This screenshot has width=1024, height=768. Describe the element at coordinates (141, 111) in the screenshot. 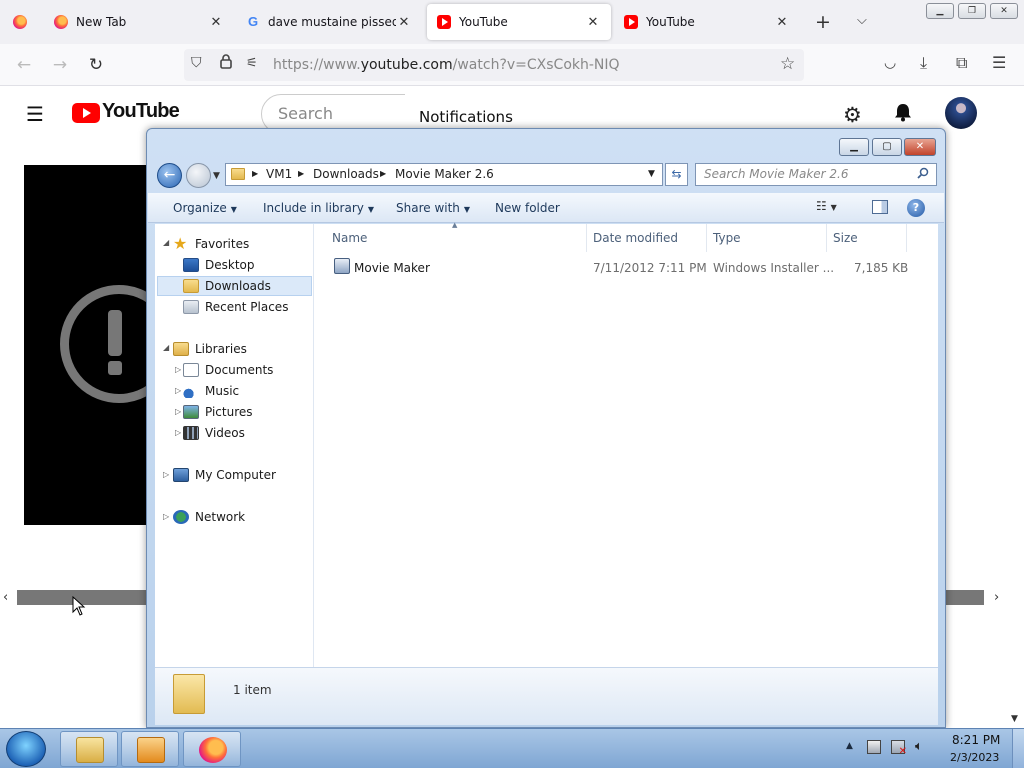

I see `youtube-logo-text: YouTube` at that location.